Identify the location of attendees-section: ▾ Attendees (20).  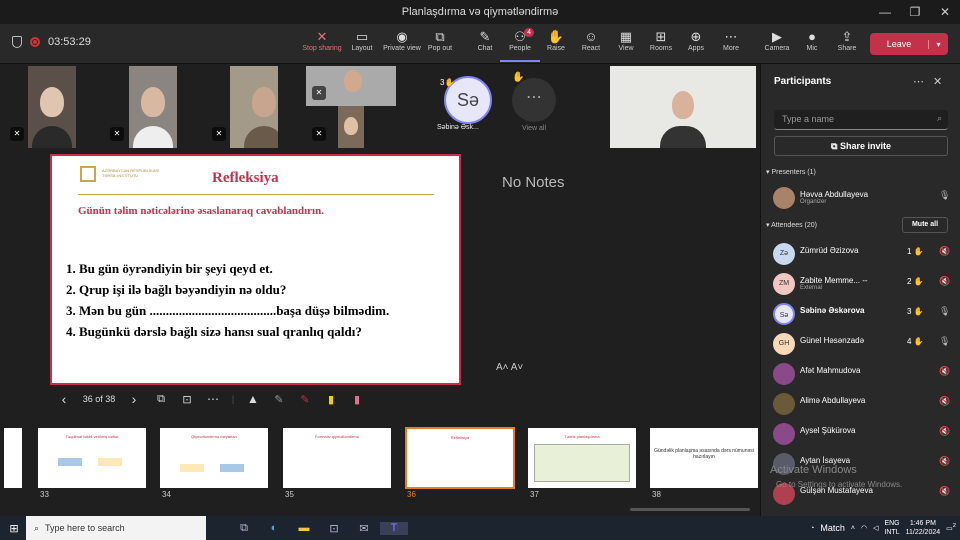
(791, 225).